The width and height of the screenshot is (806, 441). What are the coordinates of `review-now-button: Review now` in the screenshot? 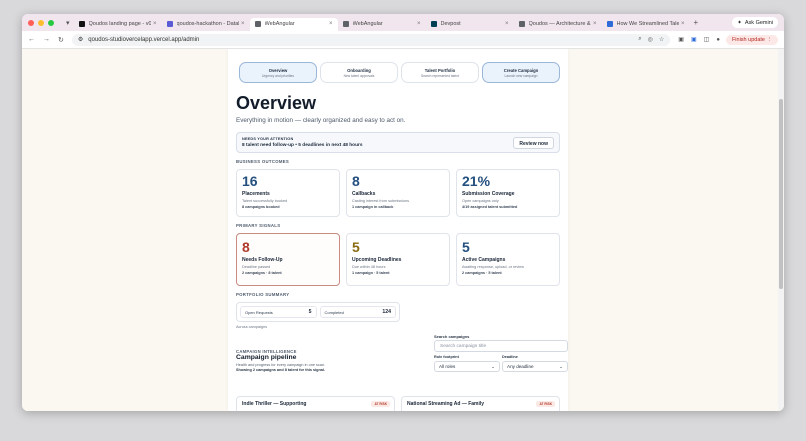 It's located at (533, 143).